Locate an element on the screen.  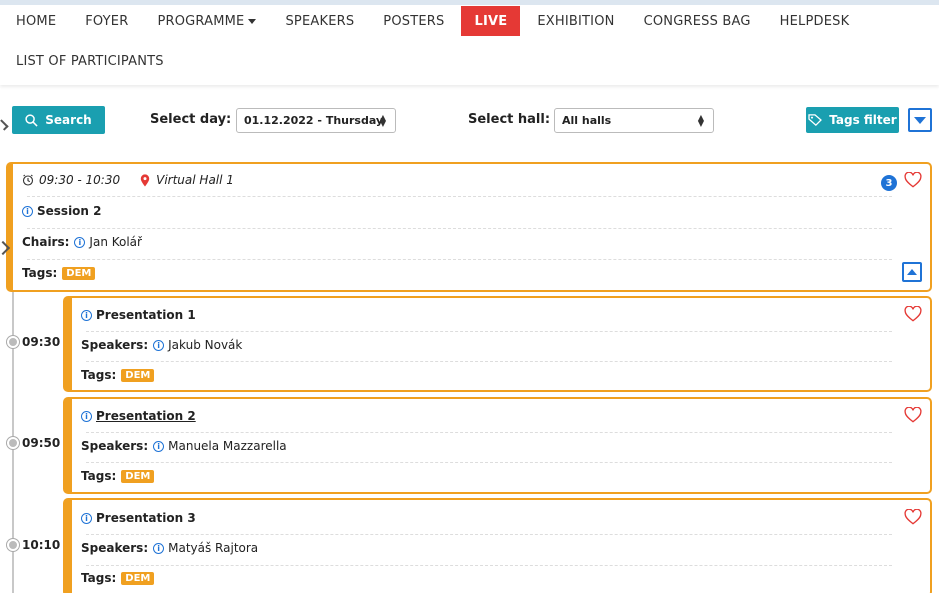
presentation-title-row: i Presentation 1 is located at coordinates (138, 315).